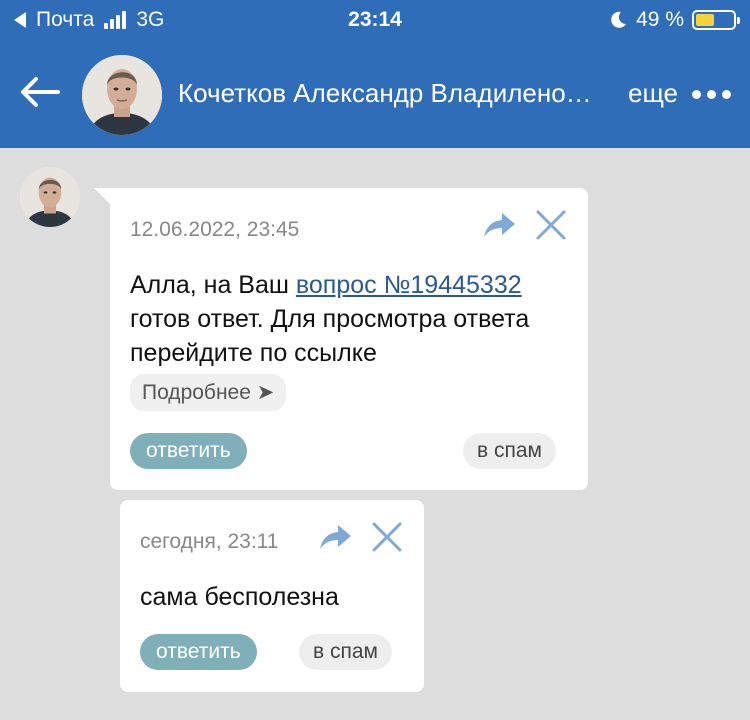  I want to click on message-text: сама бесполезна, so click(239, 597).